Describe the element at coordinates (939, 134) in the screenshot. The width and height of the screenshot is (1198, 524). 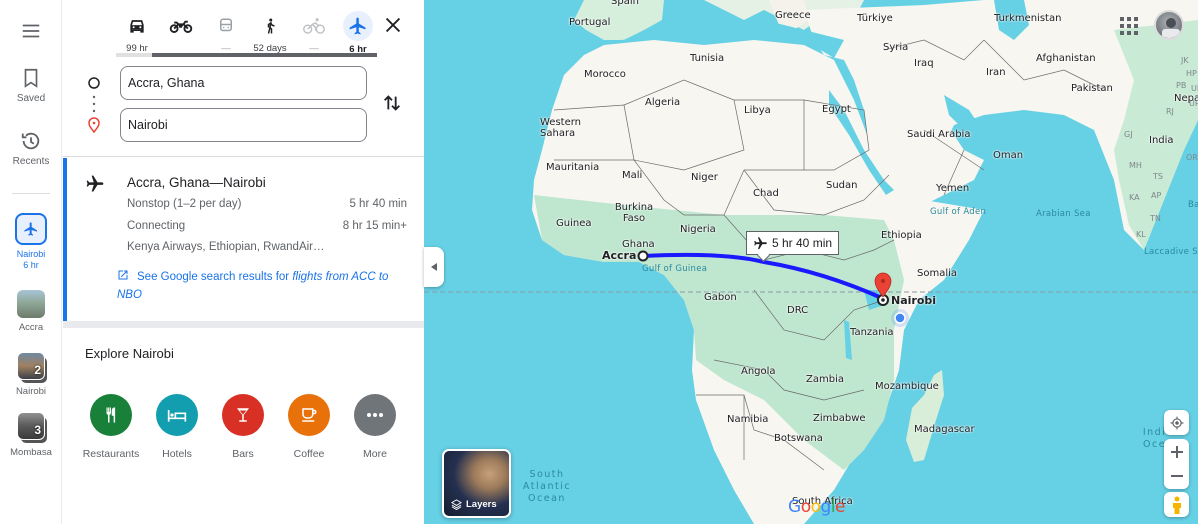
I see `map-label: Saudi Arabia` at that location.